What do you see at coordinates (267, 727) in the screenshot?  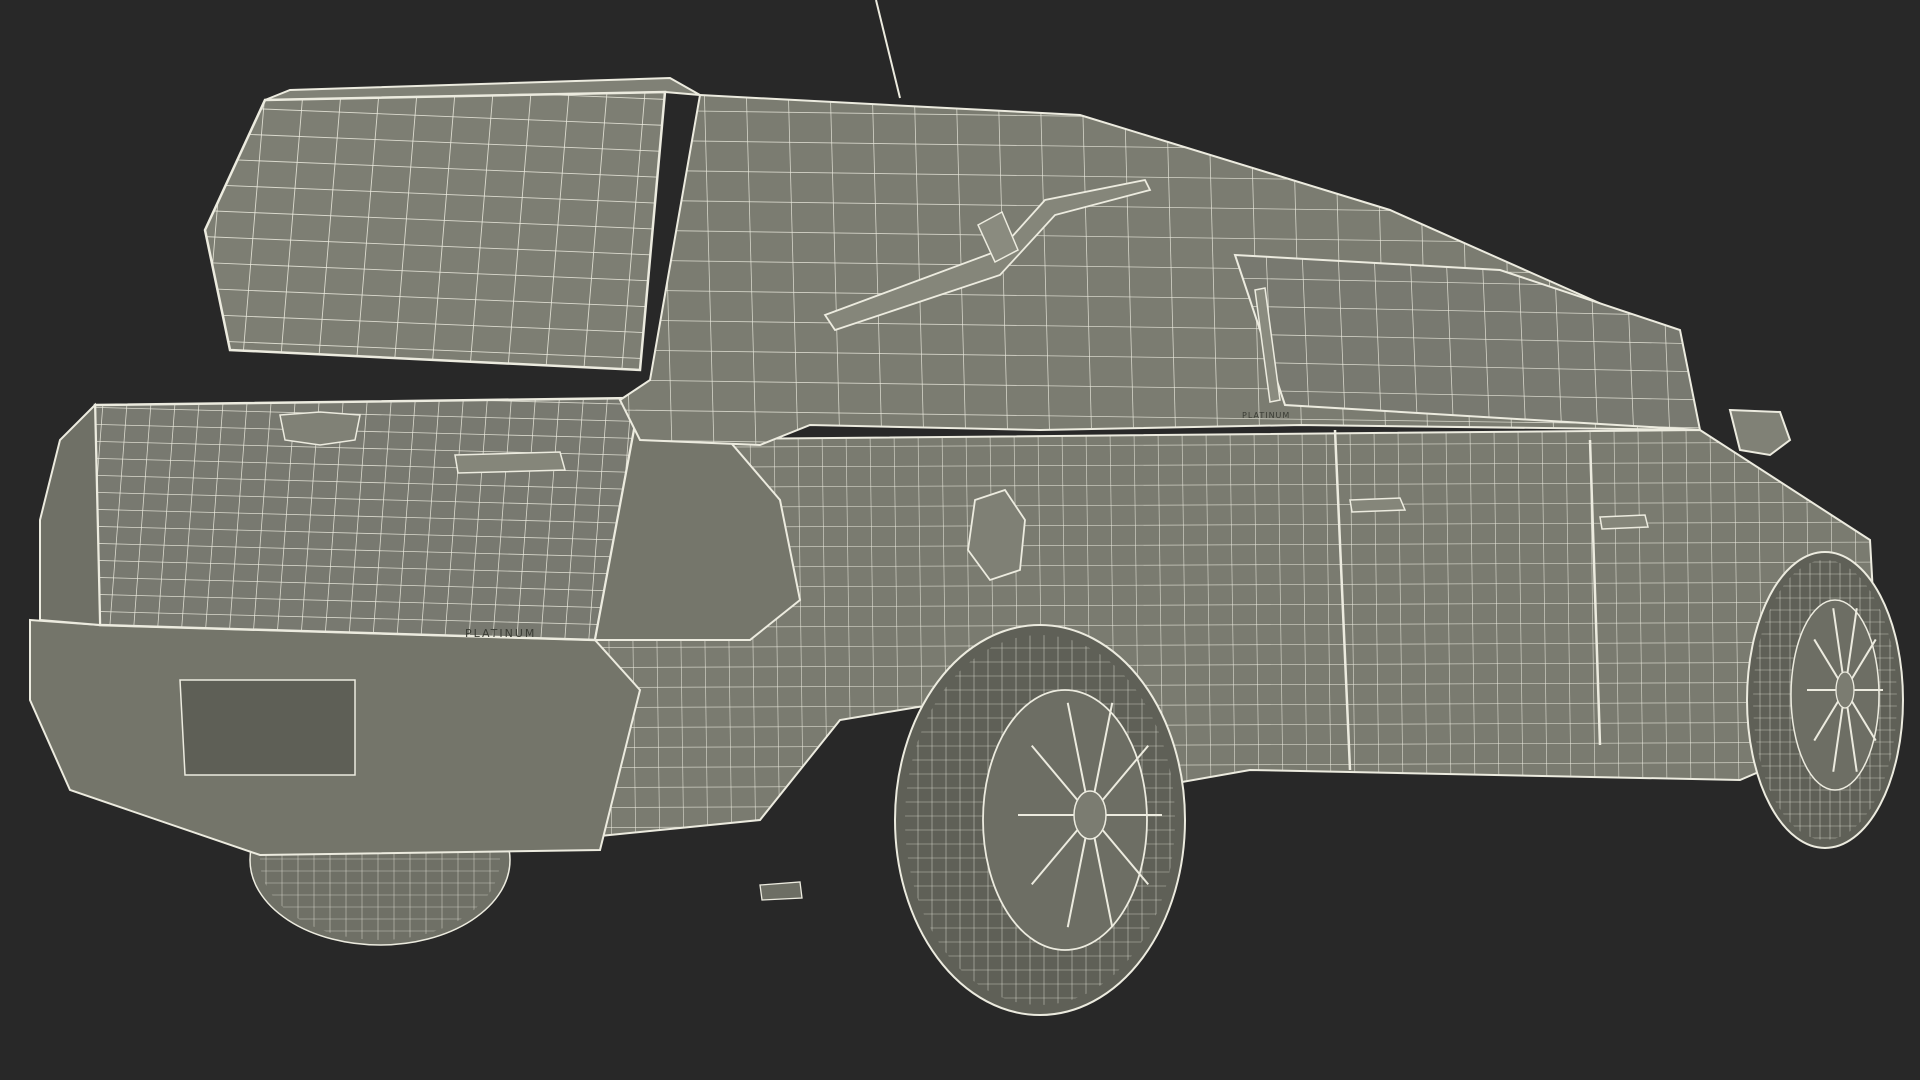 I see `license-plate-recess` at bounding box center [267, 727].